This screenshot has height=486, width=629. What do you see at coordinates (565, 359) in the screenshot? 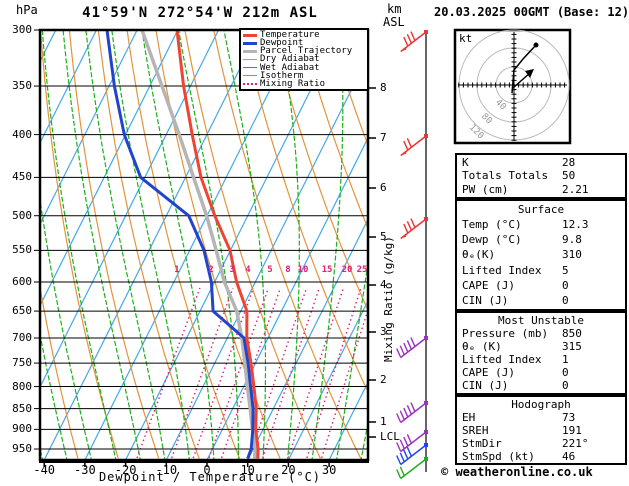
I see `table-row-value: 1` at bounding box center [565, 359].